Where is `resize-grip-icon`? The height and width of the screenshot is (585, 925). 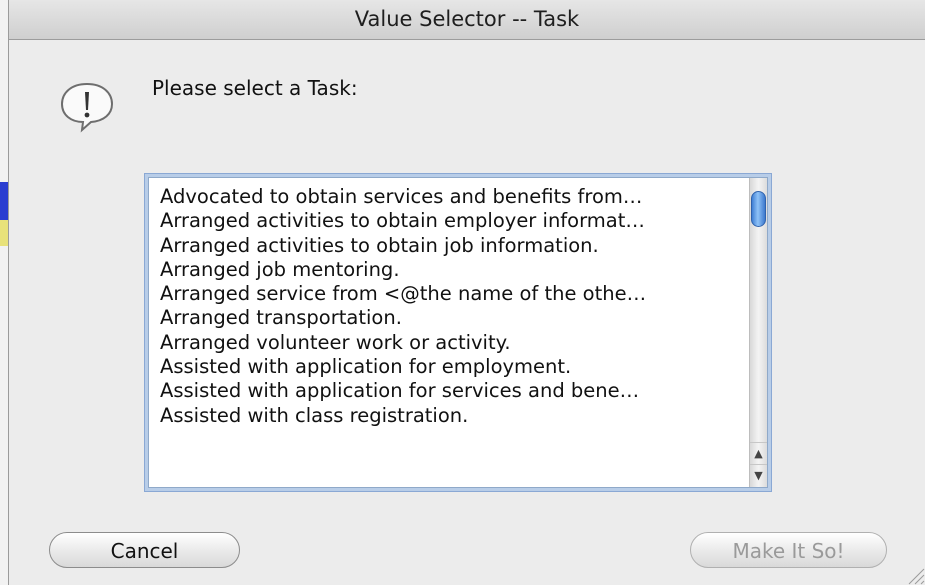 resize-grip-icon is located at coordinates (914, 574).